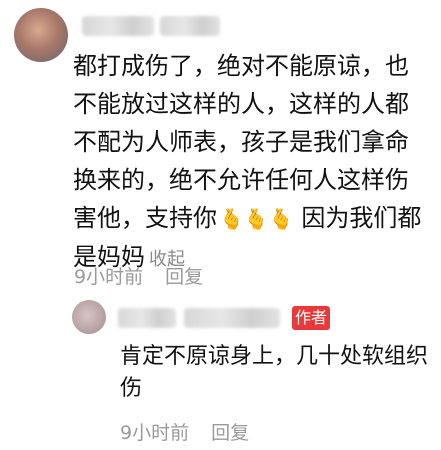 This screenshot has height=450, width=441. I want to click on reply-time: 9小时前, so click(155, 433).